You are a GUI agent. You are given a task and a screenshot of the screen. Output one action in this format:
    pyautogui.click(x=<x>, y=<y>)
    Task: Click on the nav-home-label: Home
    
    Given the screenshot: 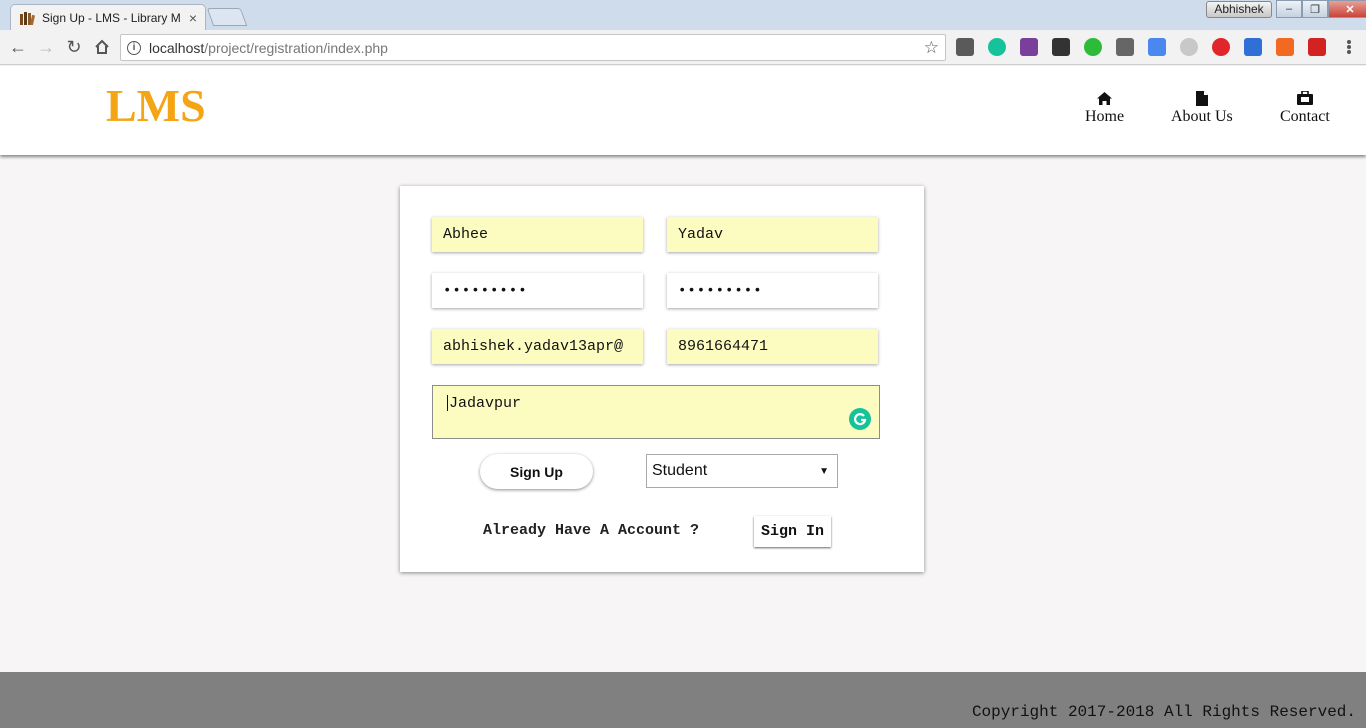 What is the action you would take?
    pyautogui.click(x=1105, y=116)
    